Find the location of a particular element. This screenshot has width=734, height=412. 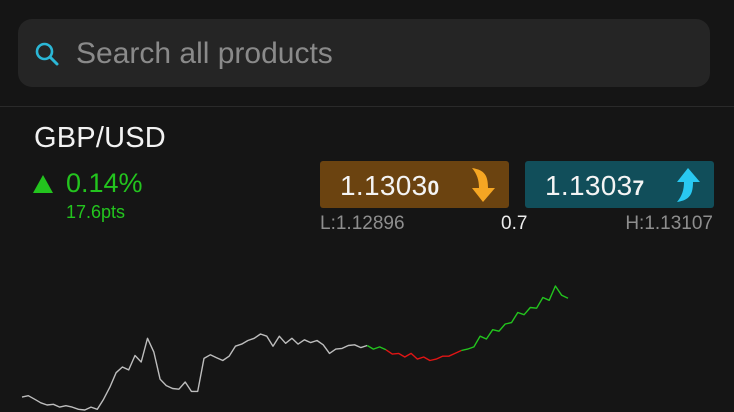

triangle-up-icon is located at coordinates (43, 184).